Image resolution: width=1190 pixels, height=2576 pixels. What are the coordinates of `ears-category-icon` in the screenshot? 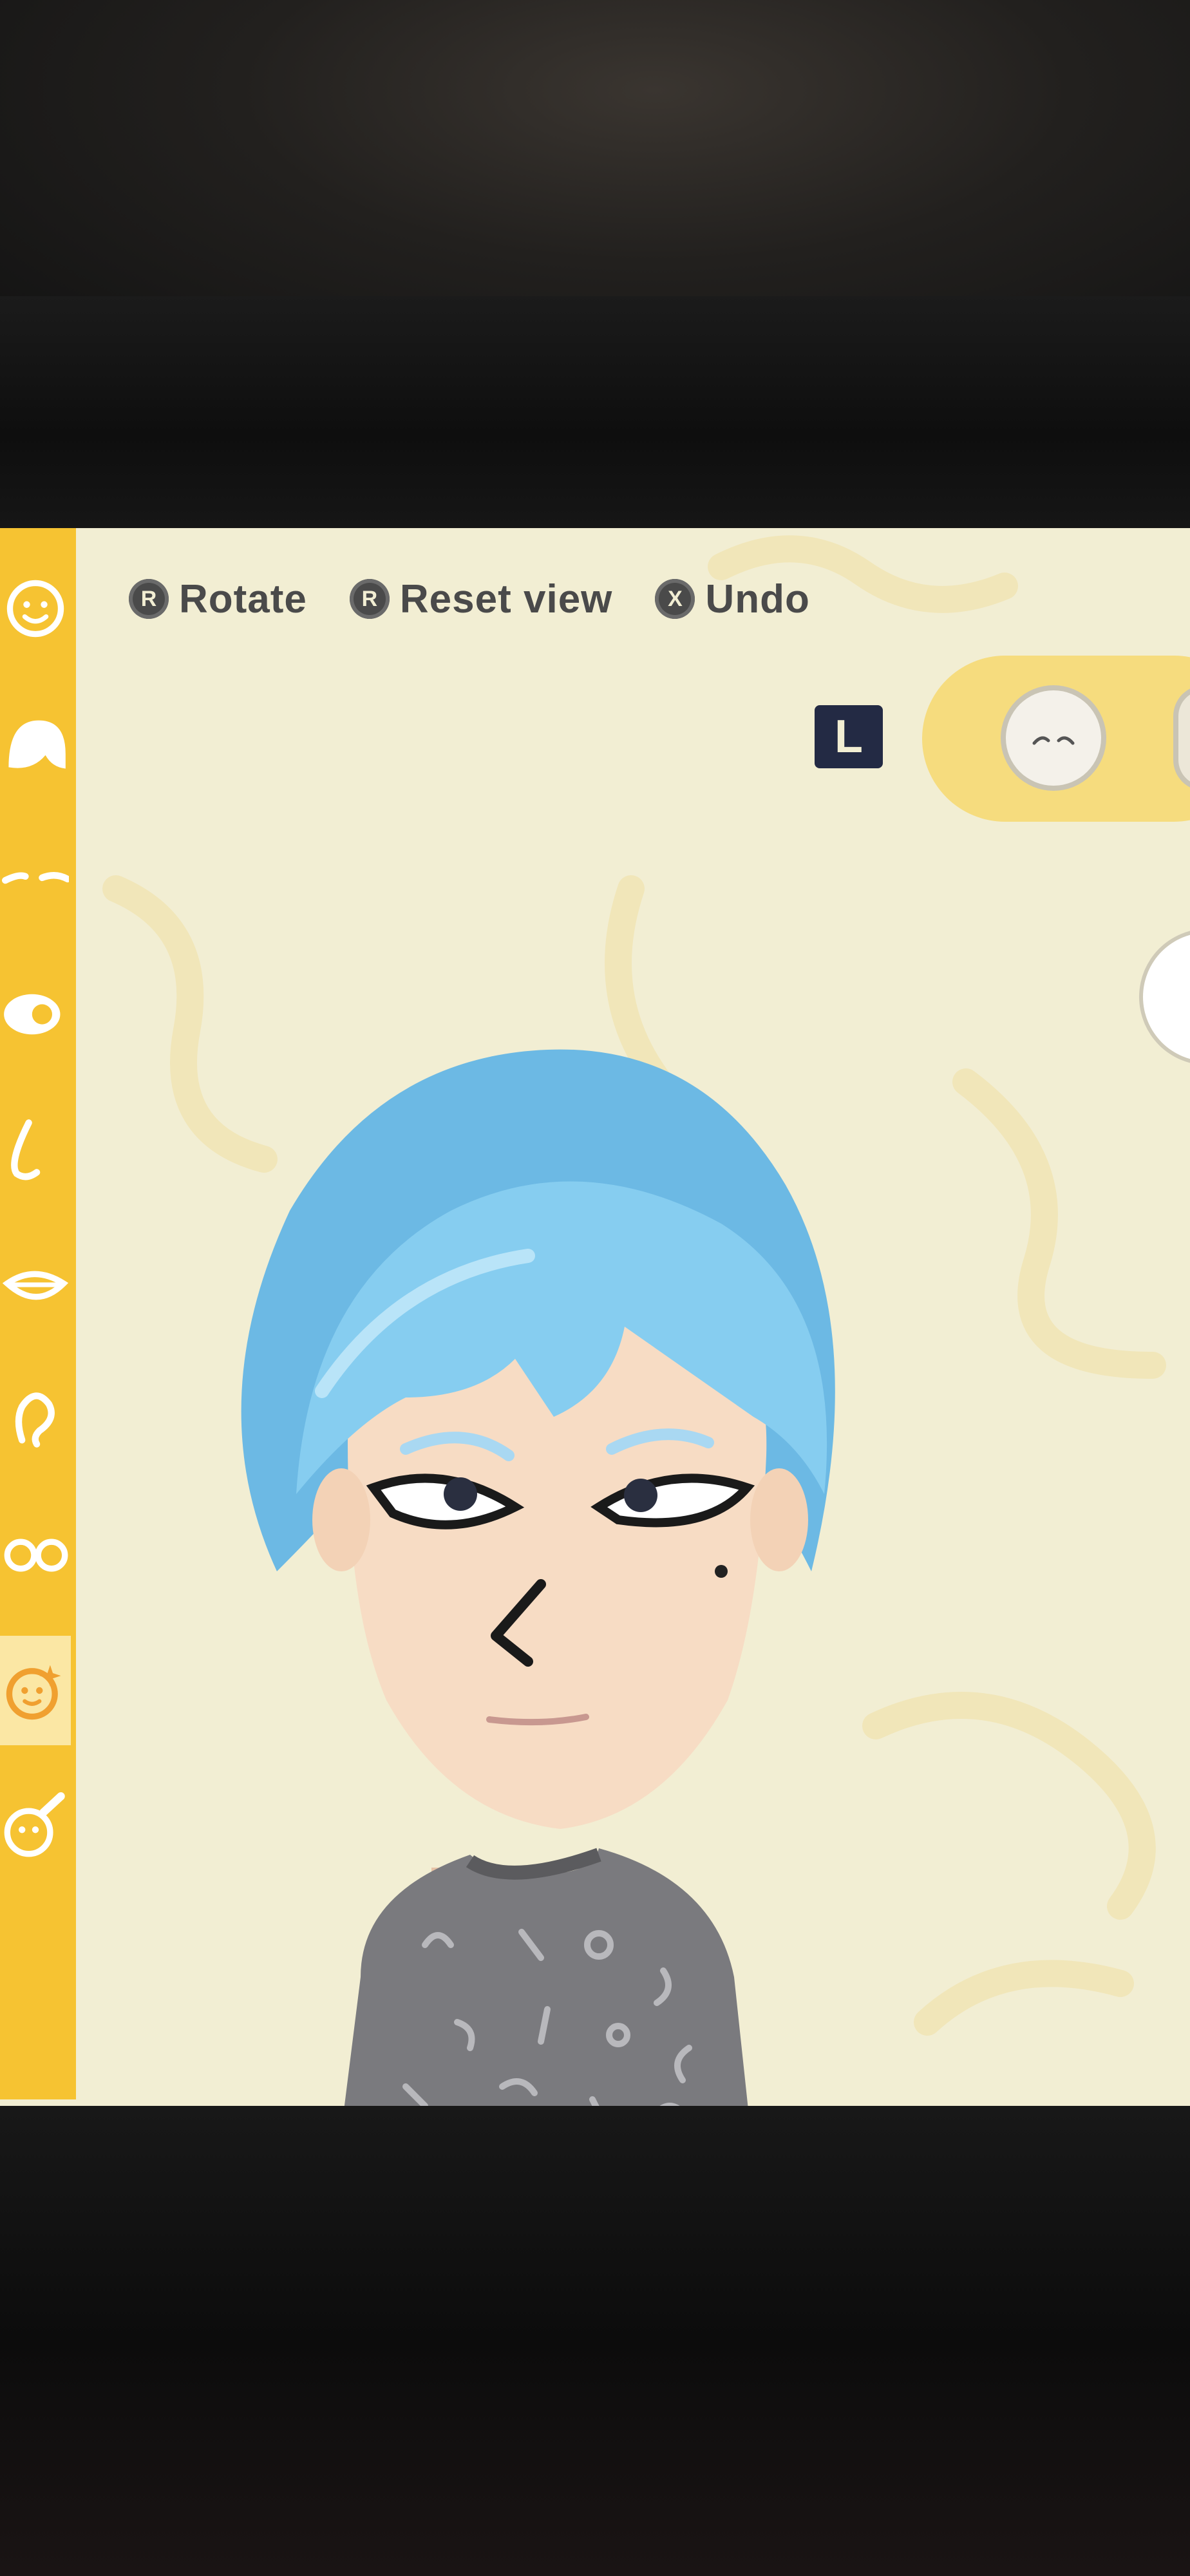 It's located at (35, 1420).